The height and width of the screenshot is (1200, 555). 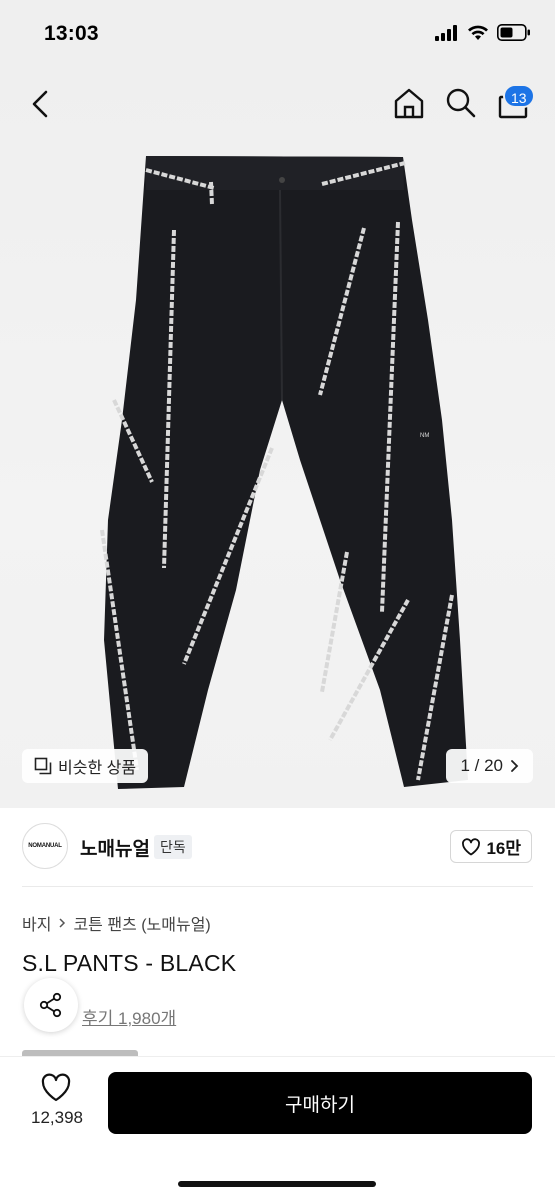 I want to click on svg-text: NM, so click(x=424, y=436).